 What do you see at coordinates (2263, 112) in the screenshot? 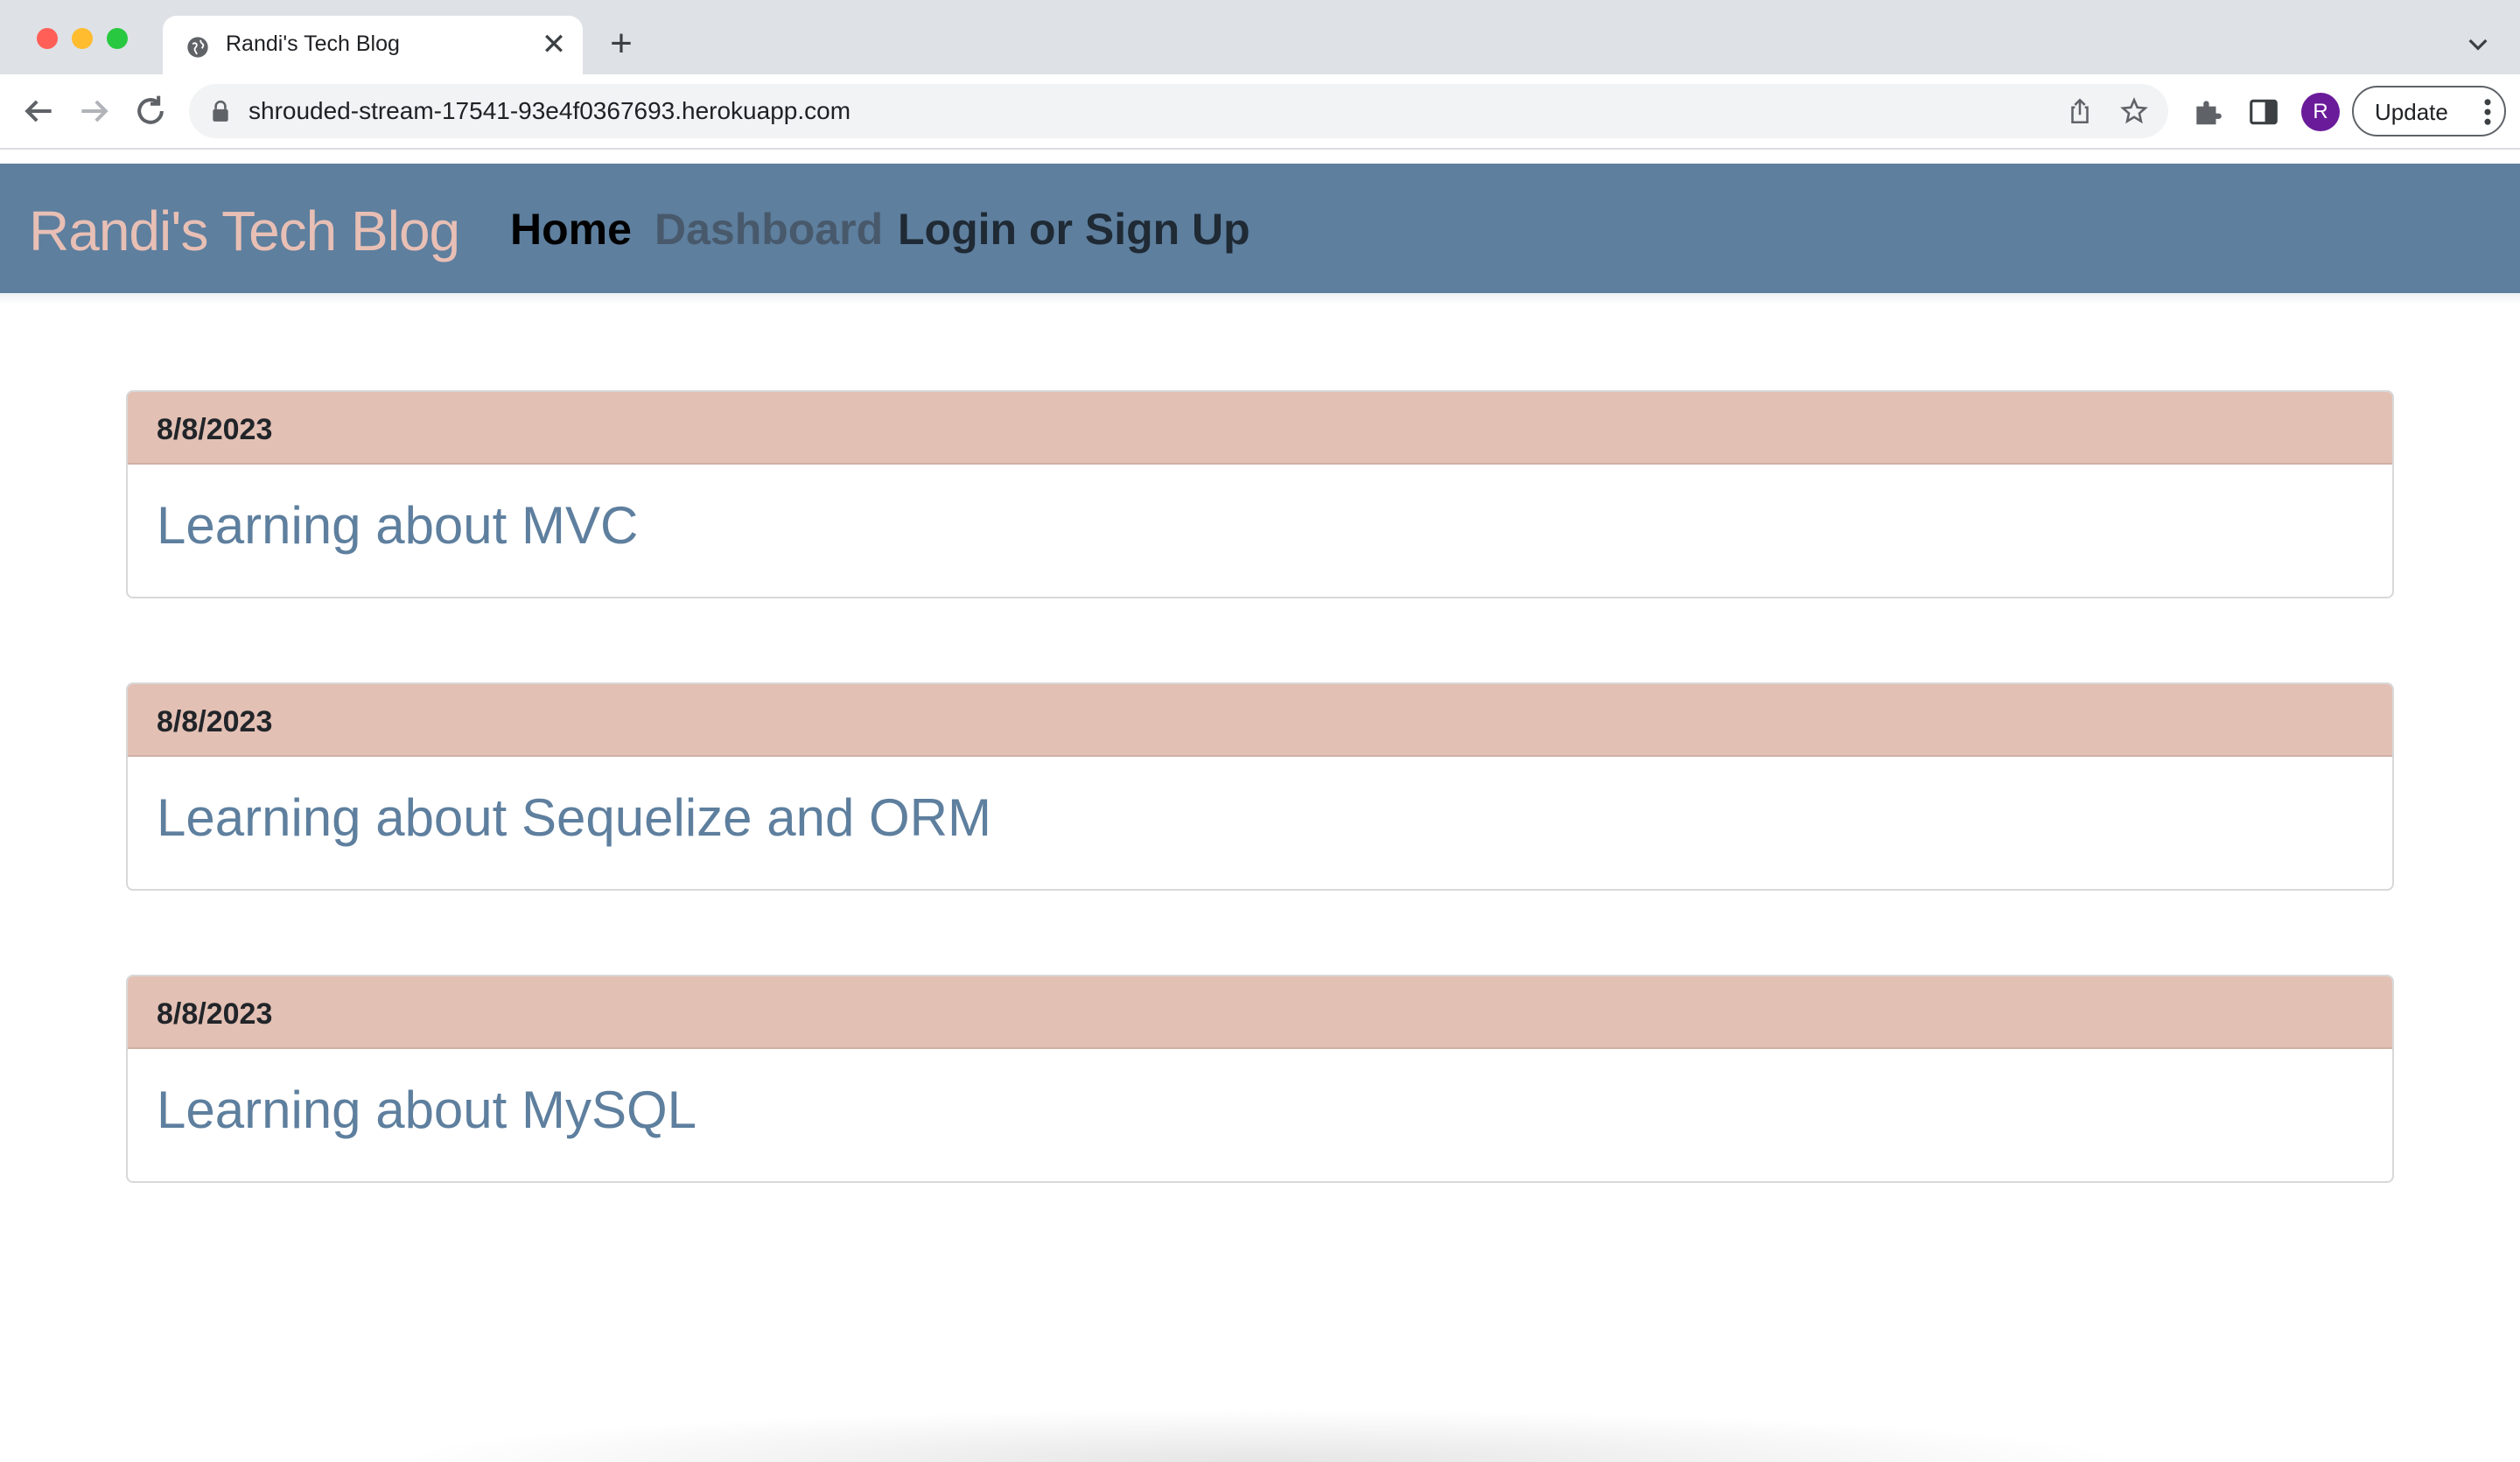
I see `side-panel-icon` at bounding box center [2263, 112].